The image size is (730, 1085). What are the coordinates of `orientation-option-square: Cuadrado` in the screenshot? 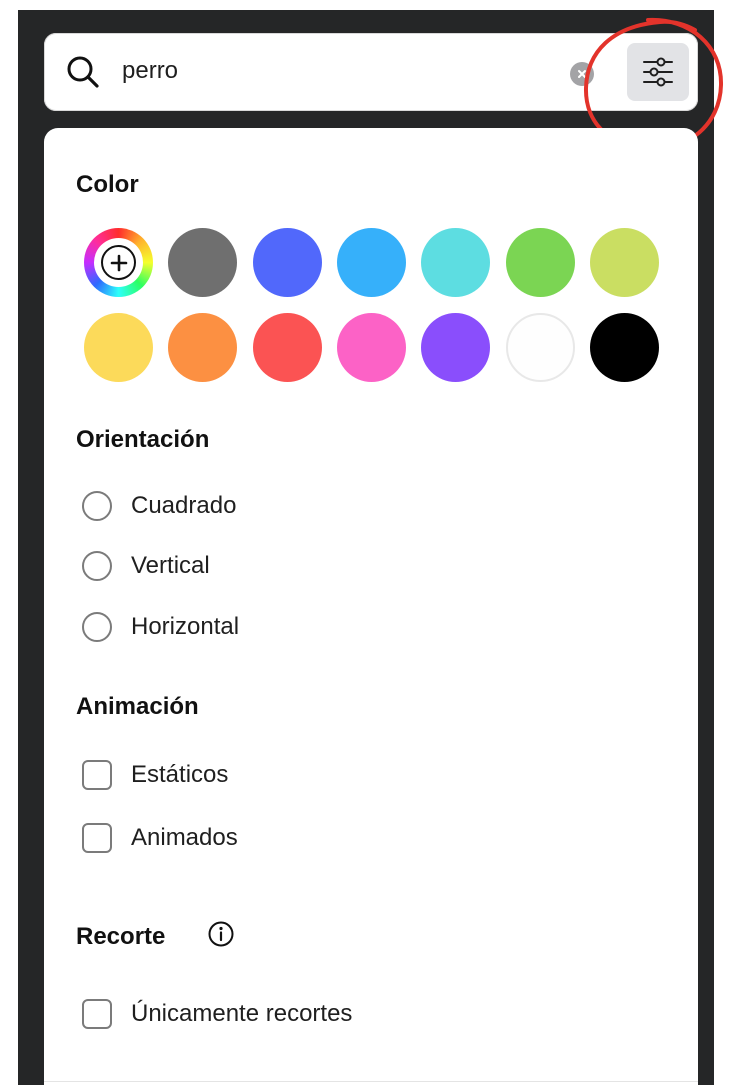 It's located at (159, 506).